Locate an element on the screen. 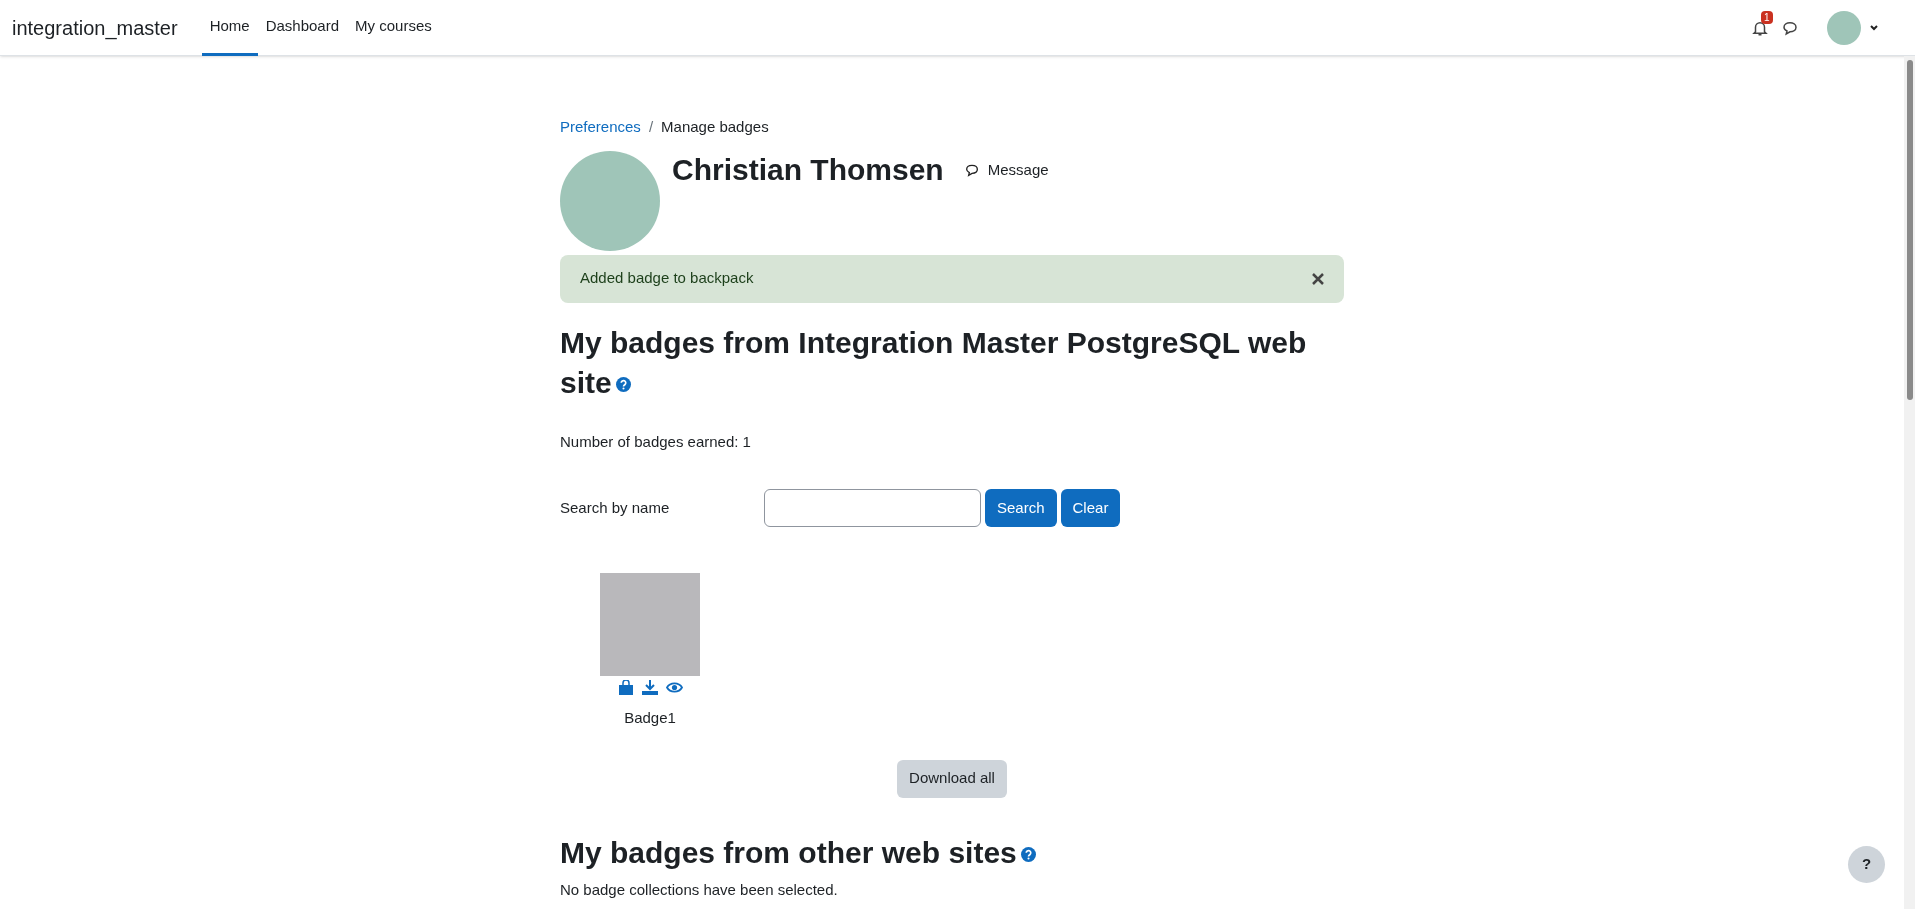 This screenshot has height=909, width=1915. badge-name: Badge1 is located at coordinates (650, 718).